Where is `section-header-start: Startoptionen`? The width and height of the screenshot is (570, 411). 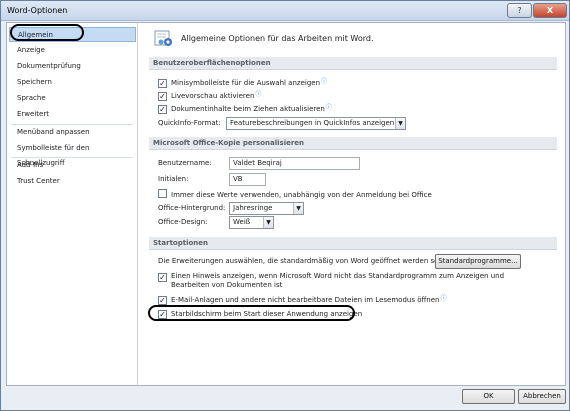 section-header-start: Startoptionen is located at coordinates (353, 243).